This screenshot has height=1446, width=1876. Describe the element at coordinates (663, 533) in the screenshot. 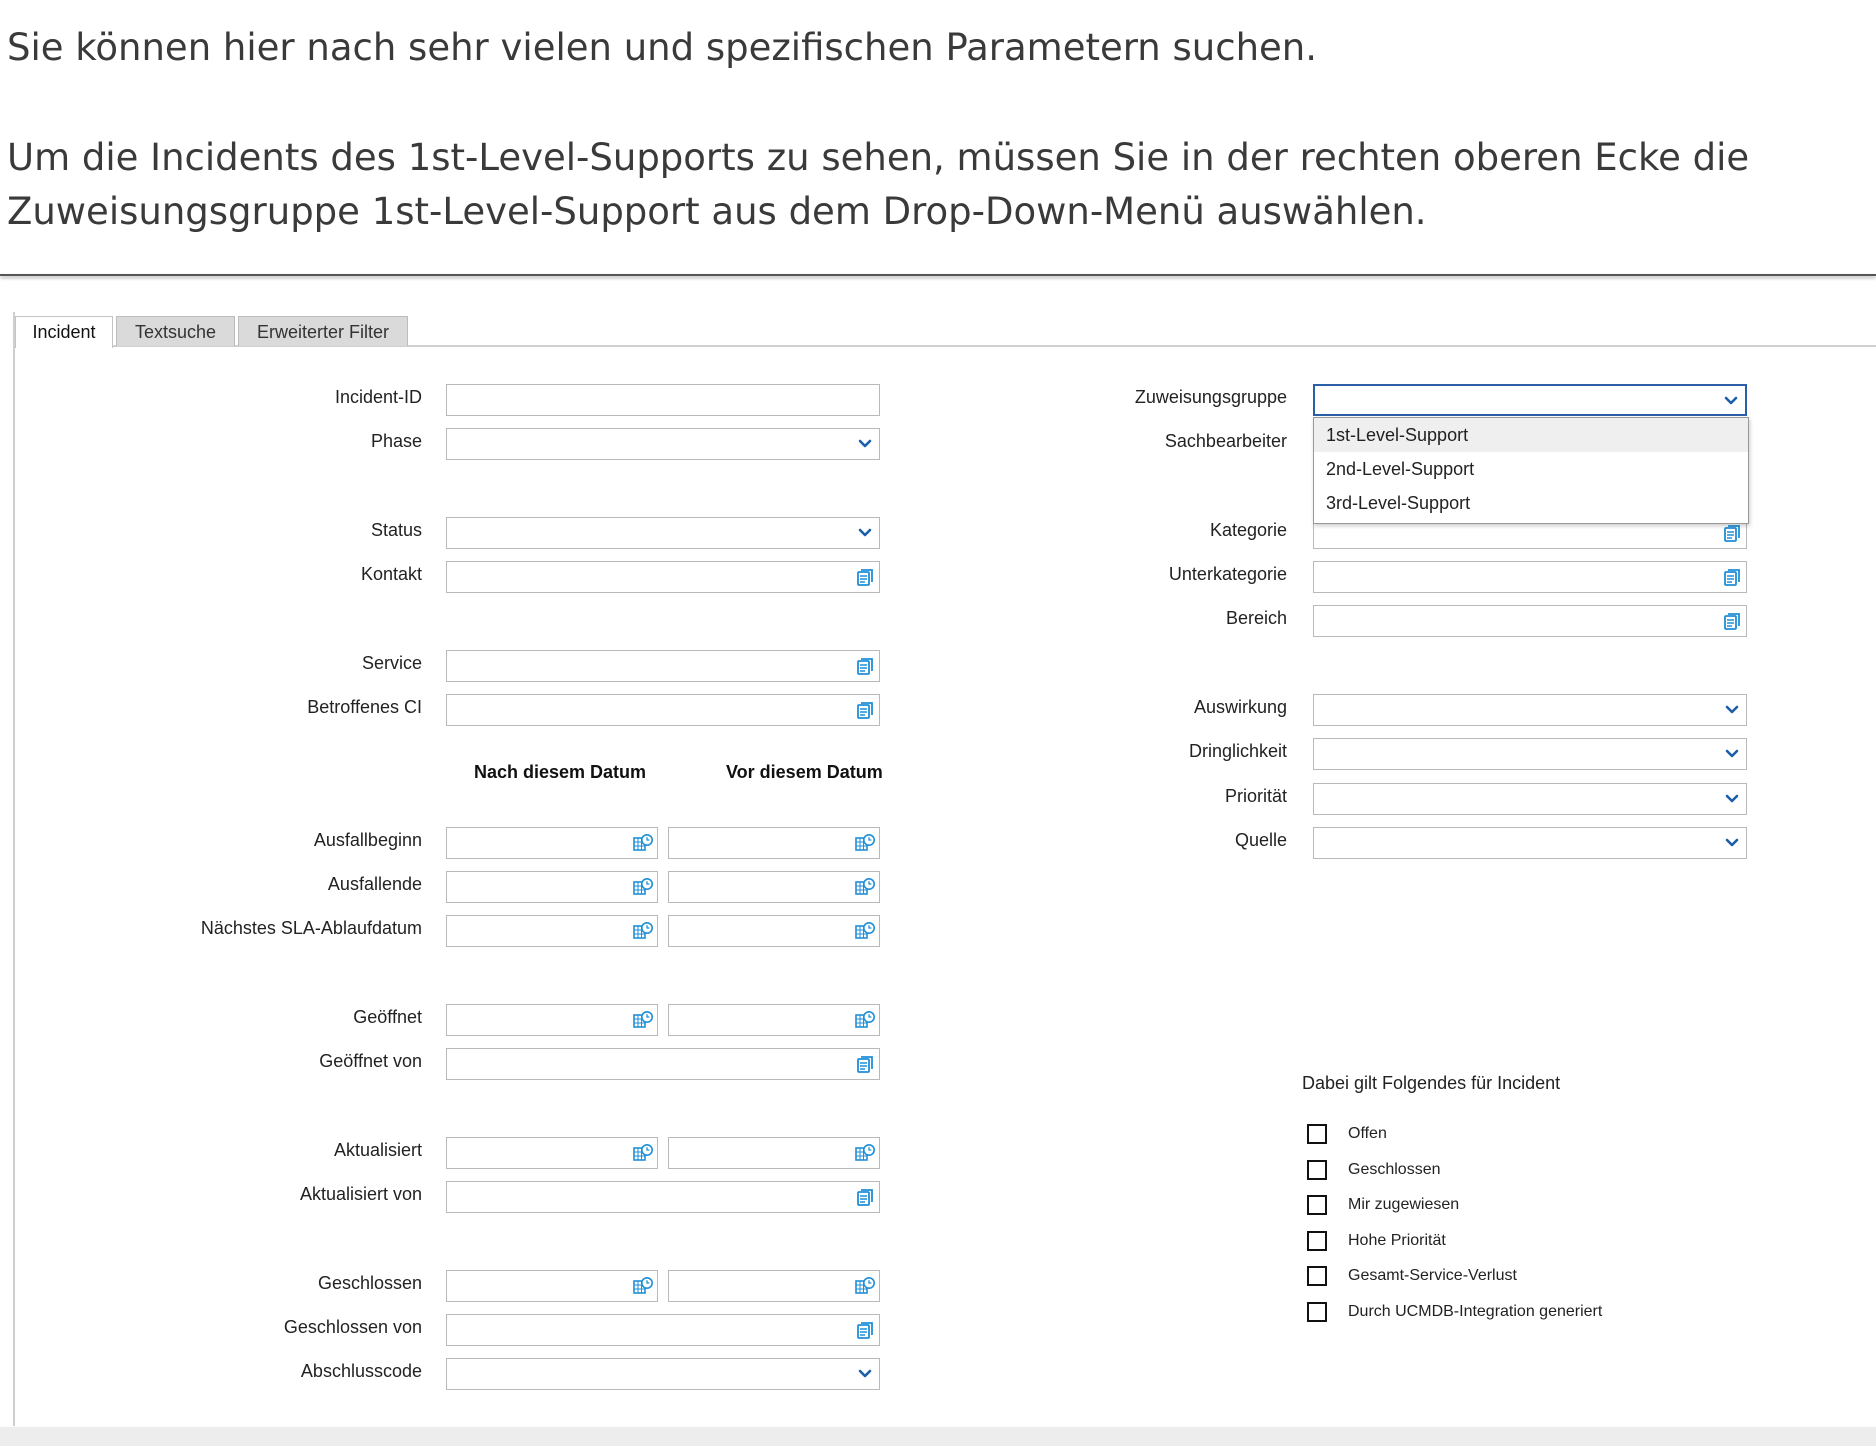

I see `status-select` at that location.